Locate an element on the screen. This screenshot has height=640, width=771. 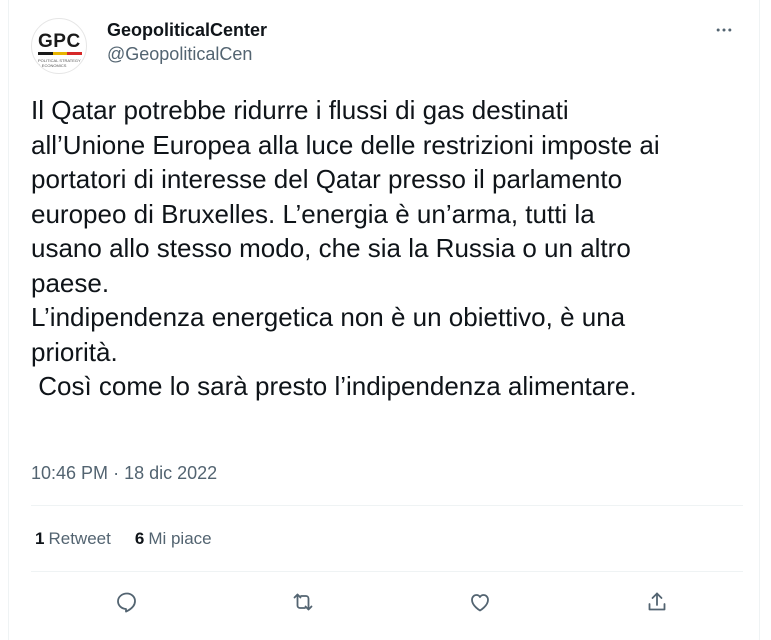
author-names: GeopoliticalCenter @GeopoliticalCen is located at coordinates (187, 42).